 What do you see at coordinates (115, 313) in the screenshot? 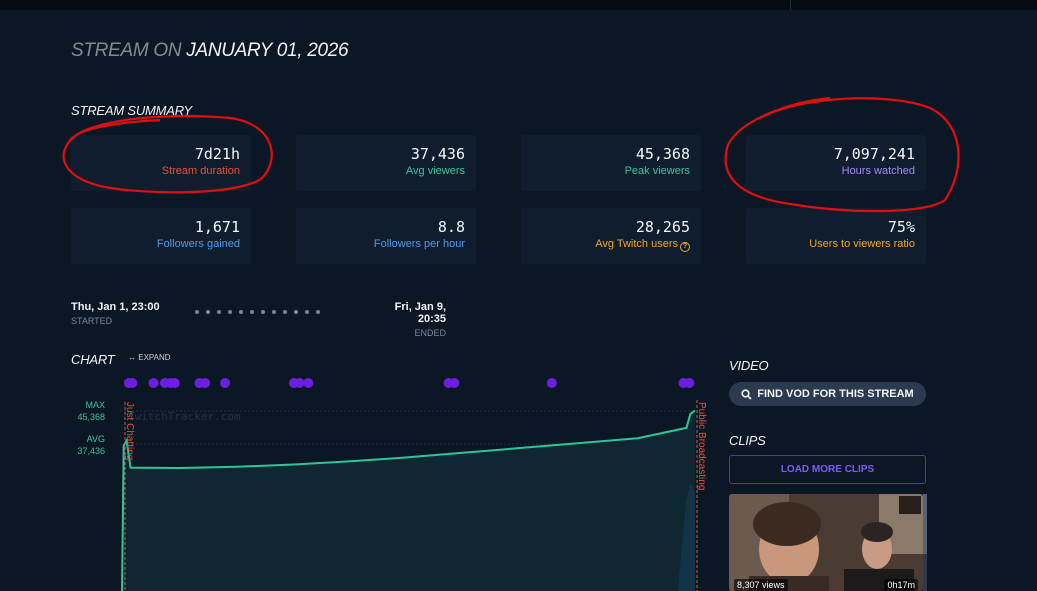
I see `stream-start: Thu, Jan 1, 23:00 STARTED` at bounding box center [115, 313].